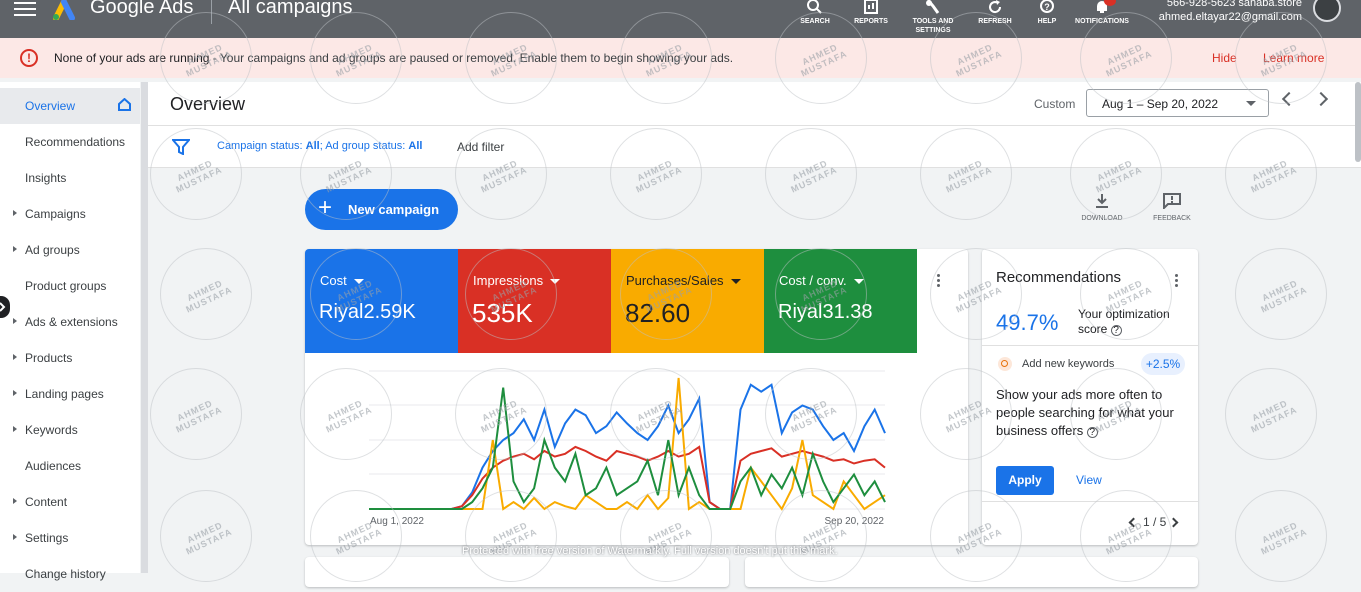 This screenshot has width=1361, height=592. What do you see at coordinates (658, 313) in the screenshot?
I see `metric-value: 82.60` at bounding box center [658, 313].